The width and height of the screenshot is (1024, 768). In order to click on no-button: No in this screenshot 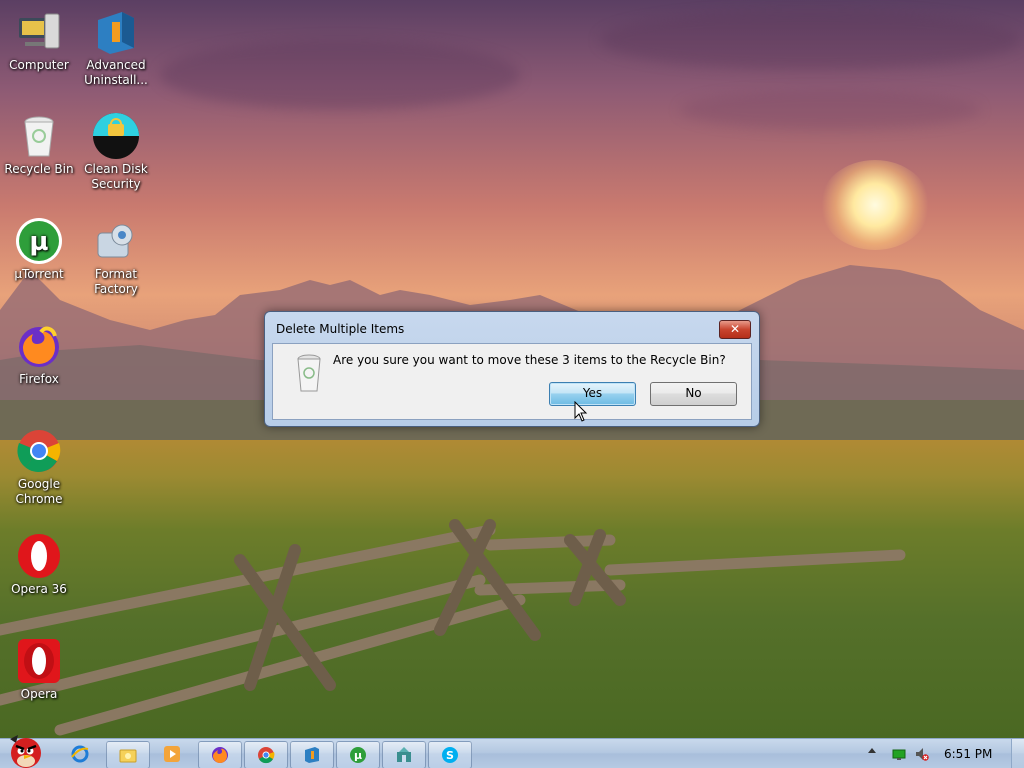, I will do `click(693, 394)`.